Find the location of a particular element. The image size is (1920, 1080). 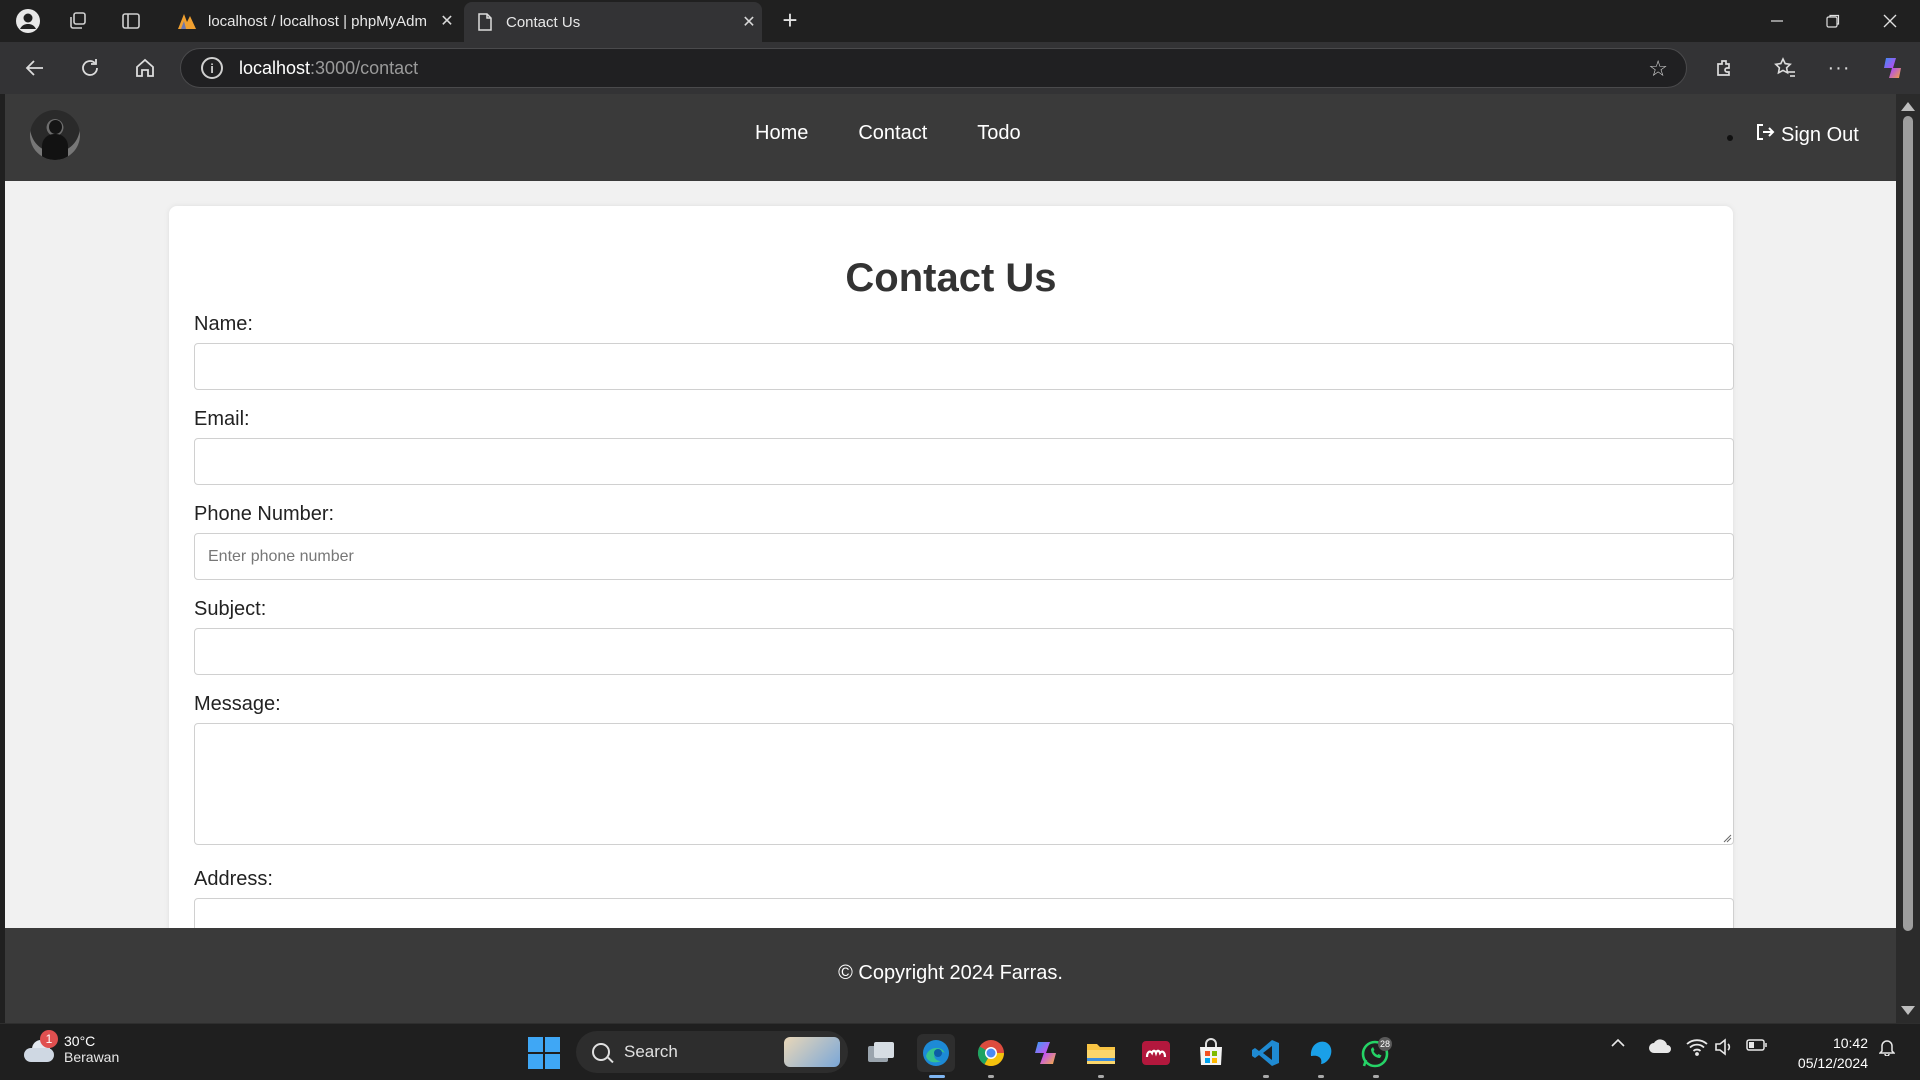

sign-out-button: Sign Out is located at coordinates (1807, 135).